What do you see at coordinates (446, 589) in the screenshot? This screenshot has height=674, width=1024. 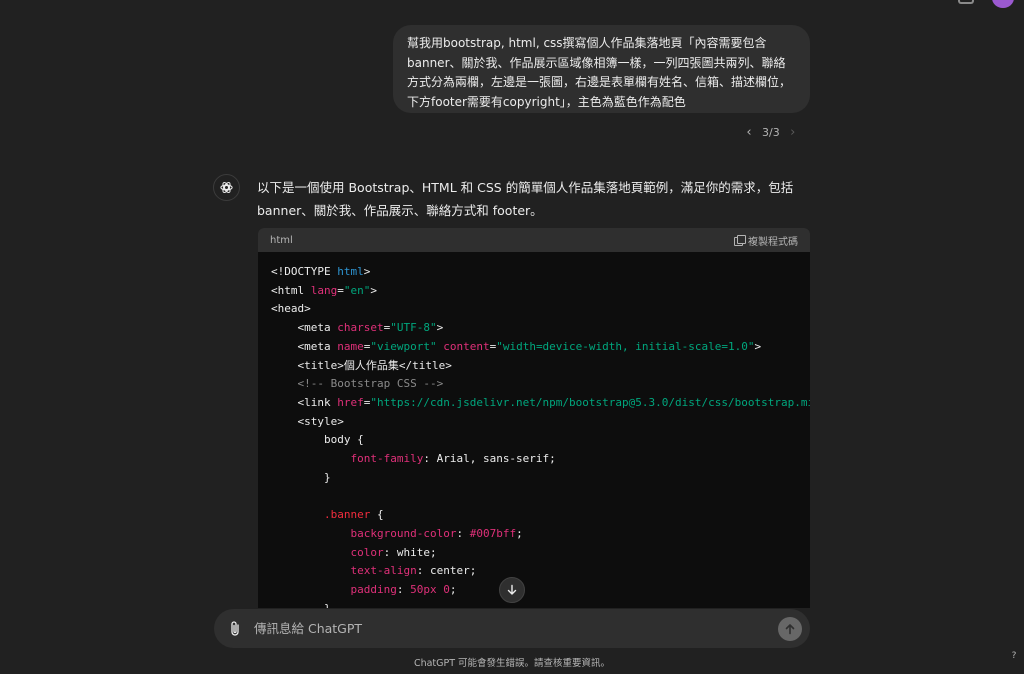 I see `code-token: 0` at bounding box center [446, 589].